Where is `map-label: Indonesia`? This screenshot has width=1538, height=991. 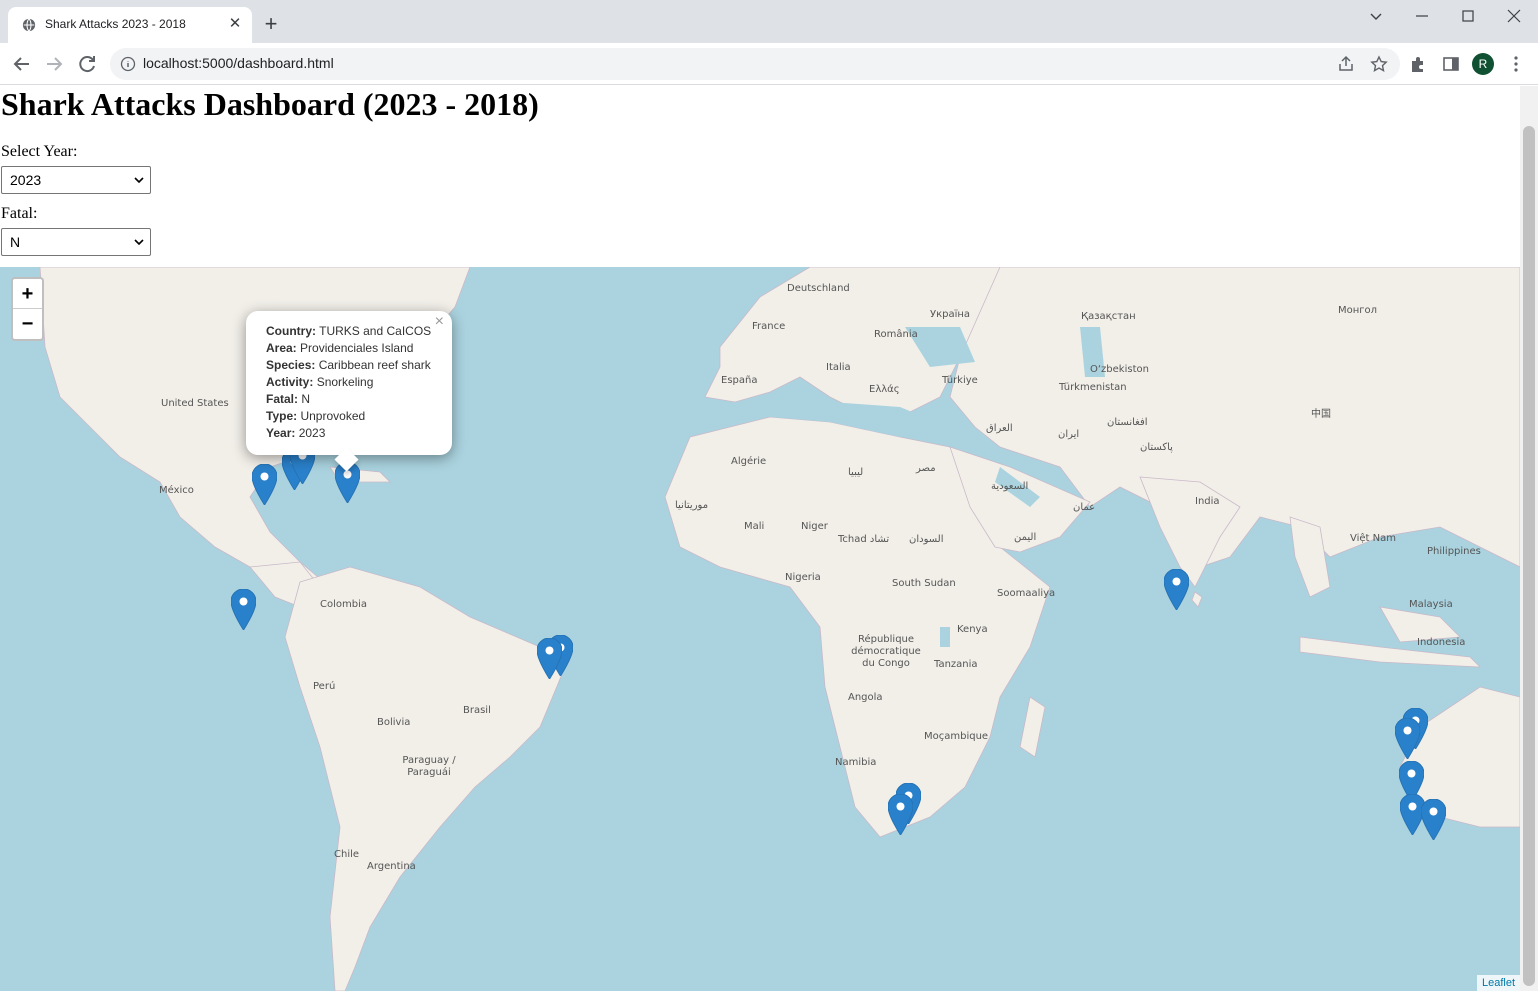
map-label: Indonesia is located at coordinates (1441, 642).